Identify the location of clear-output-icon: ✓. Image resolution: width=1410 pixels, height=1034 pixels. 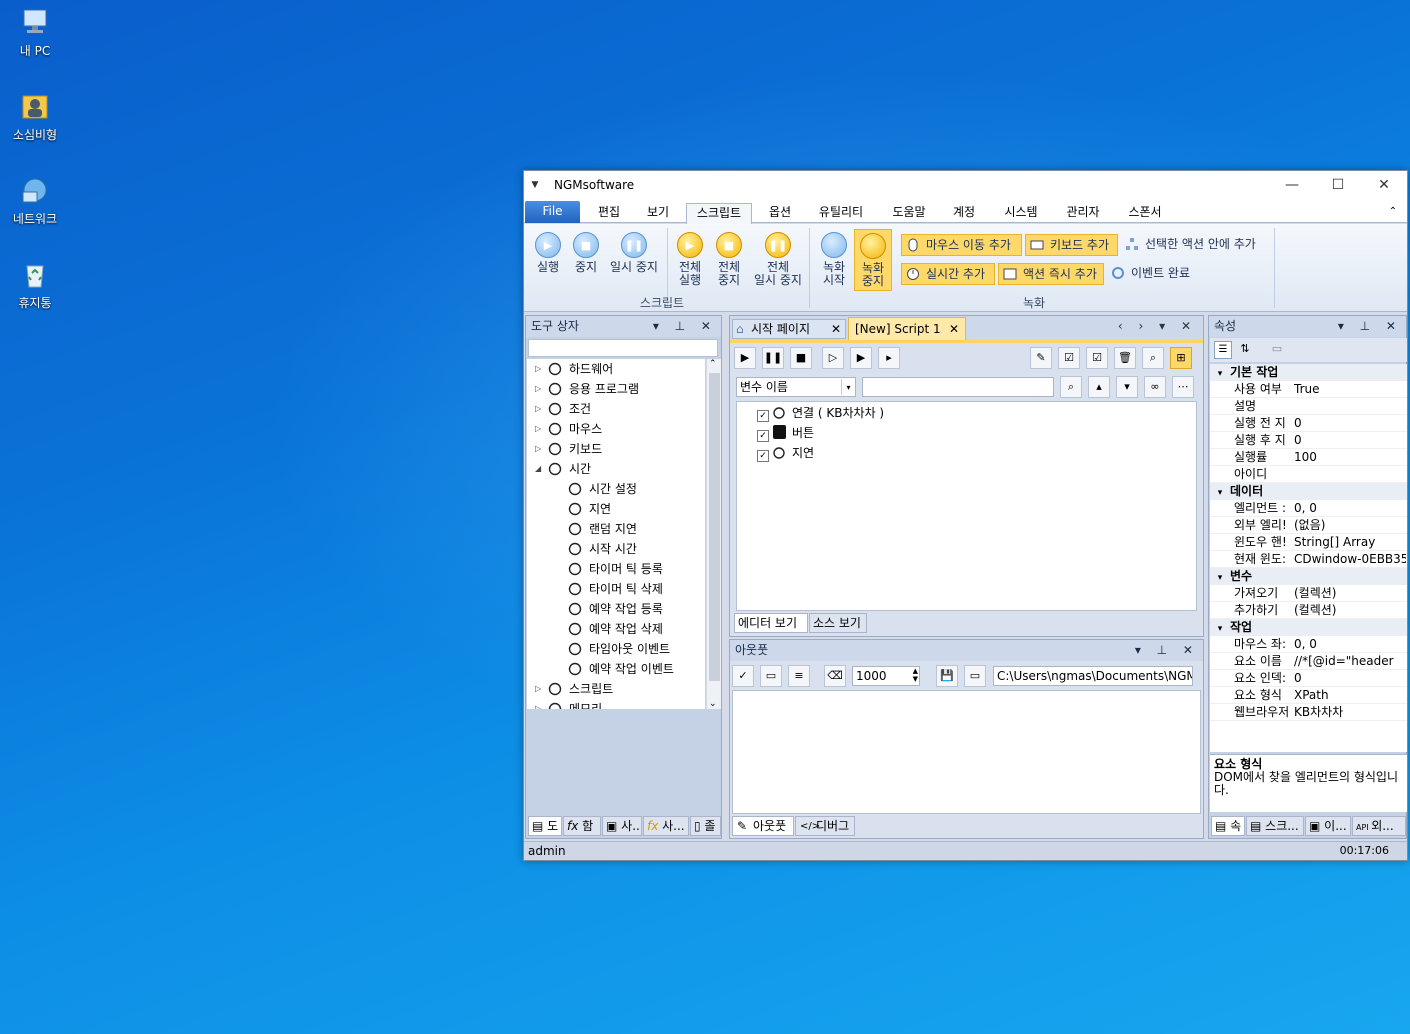
(743, 676).